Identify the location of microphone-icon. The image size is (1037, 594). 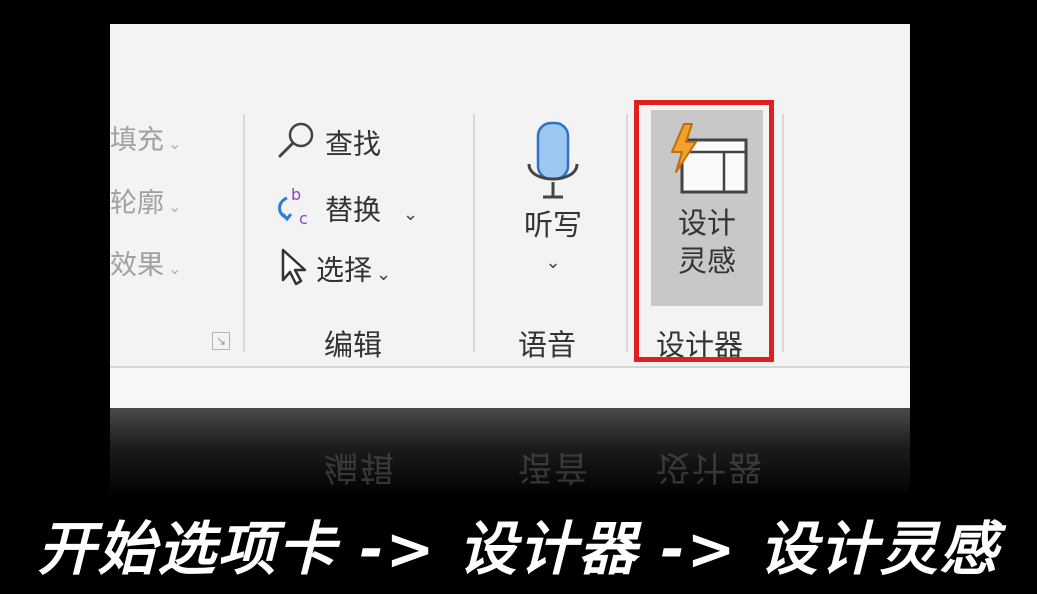
(553, 163).